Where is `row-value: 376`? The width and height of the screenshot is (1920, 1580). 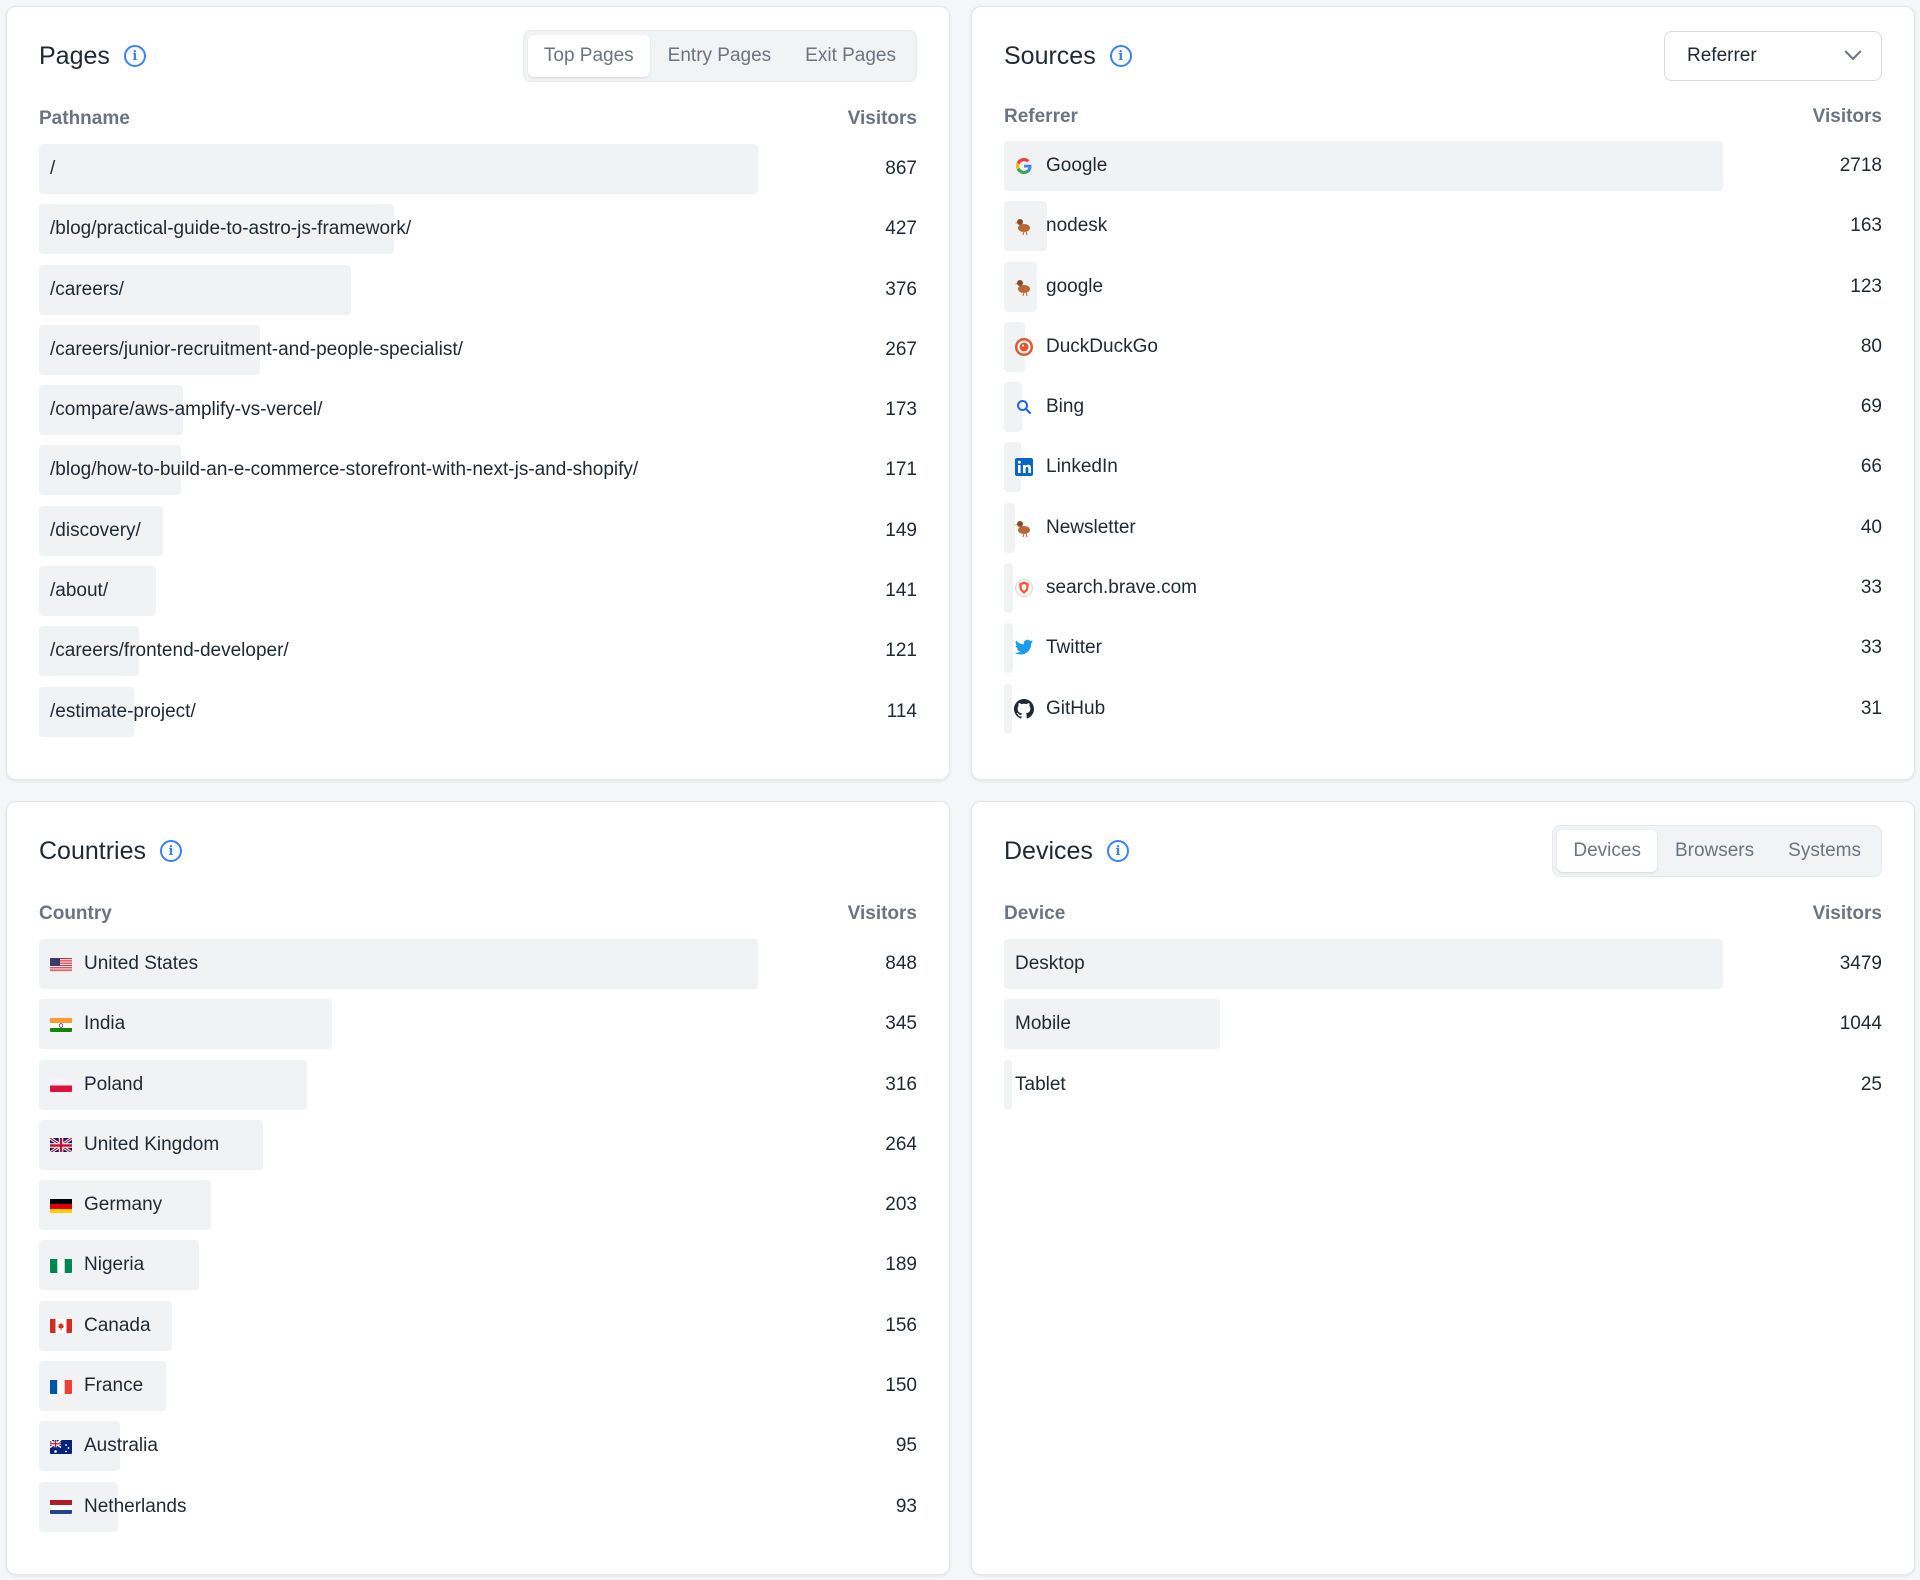
row-value: 376 is located at coordinates (901, 289).